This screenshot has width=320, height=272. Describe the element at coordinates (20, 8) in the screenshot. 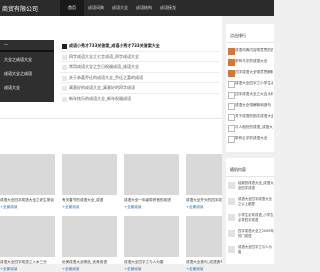

I see `site-brand: 商贸有限公司` at that location.